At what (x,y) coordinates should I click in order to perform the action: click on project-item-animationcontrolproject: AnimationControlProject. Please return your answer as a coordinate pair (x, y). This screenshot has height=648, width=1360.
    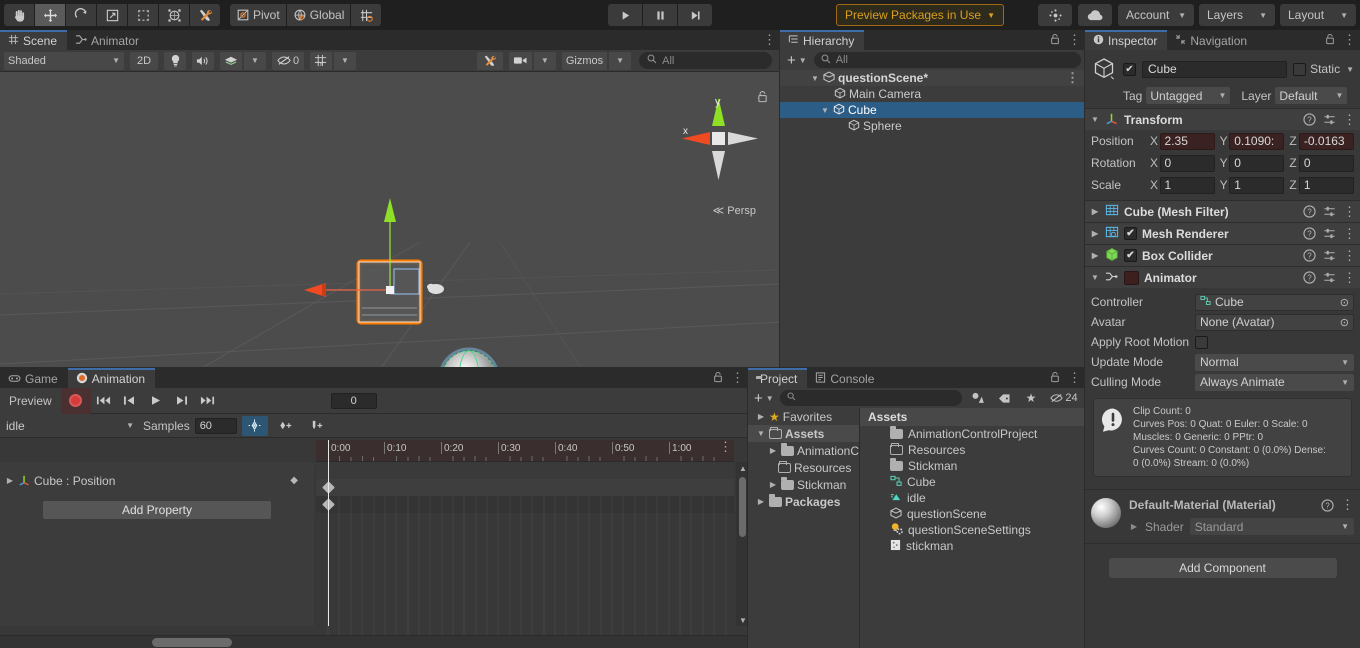
    Looking at the image, I should click on (972, 434).